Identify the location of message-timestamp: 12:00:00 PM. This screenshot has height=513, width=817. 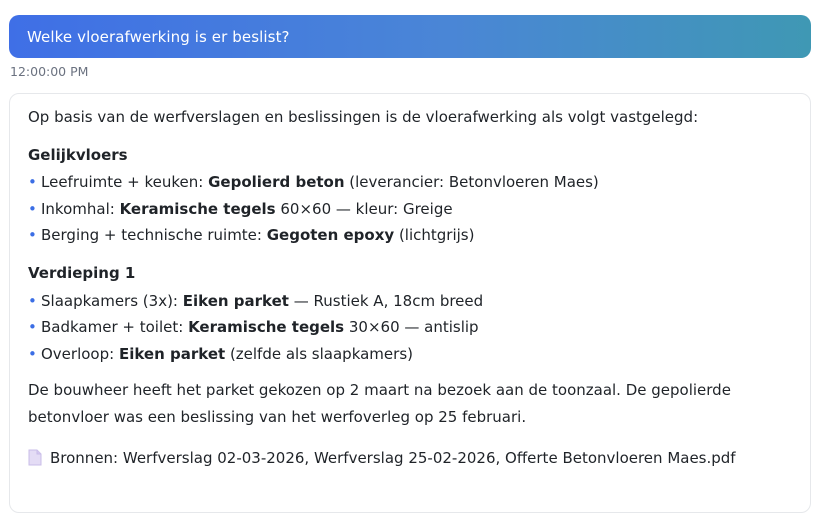
(49, 71).